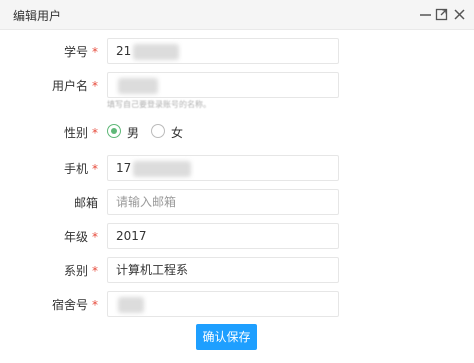 This screenshot has width=474, height=363. I want to click on gender-row: 性别 * 男 女, so click(237, 132).